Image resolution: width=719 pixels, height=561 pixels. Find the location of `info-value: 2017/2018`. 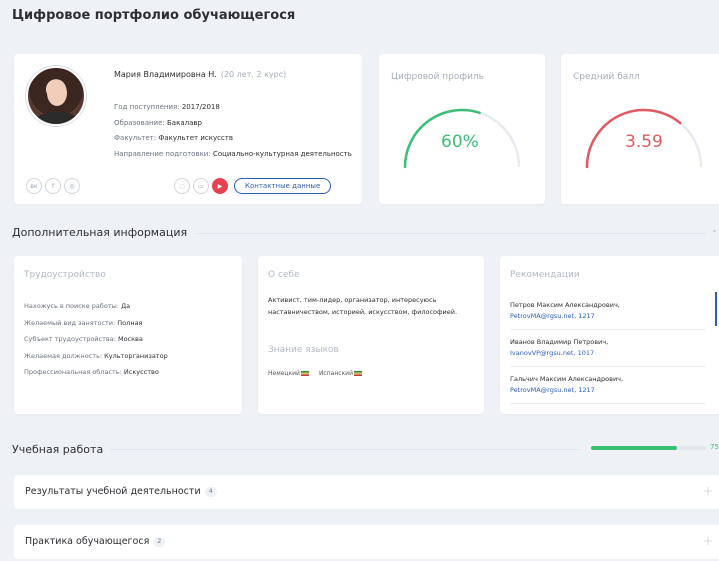

info-value: 2017/2018 is located at coordinates (200, 107).